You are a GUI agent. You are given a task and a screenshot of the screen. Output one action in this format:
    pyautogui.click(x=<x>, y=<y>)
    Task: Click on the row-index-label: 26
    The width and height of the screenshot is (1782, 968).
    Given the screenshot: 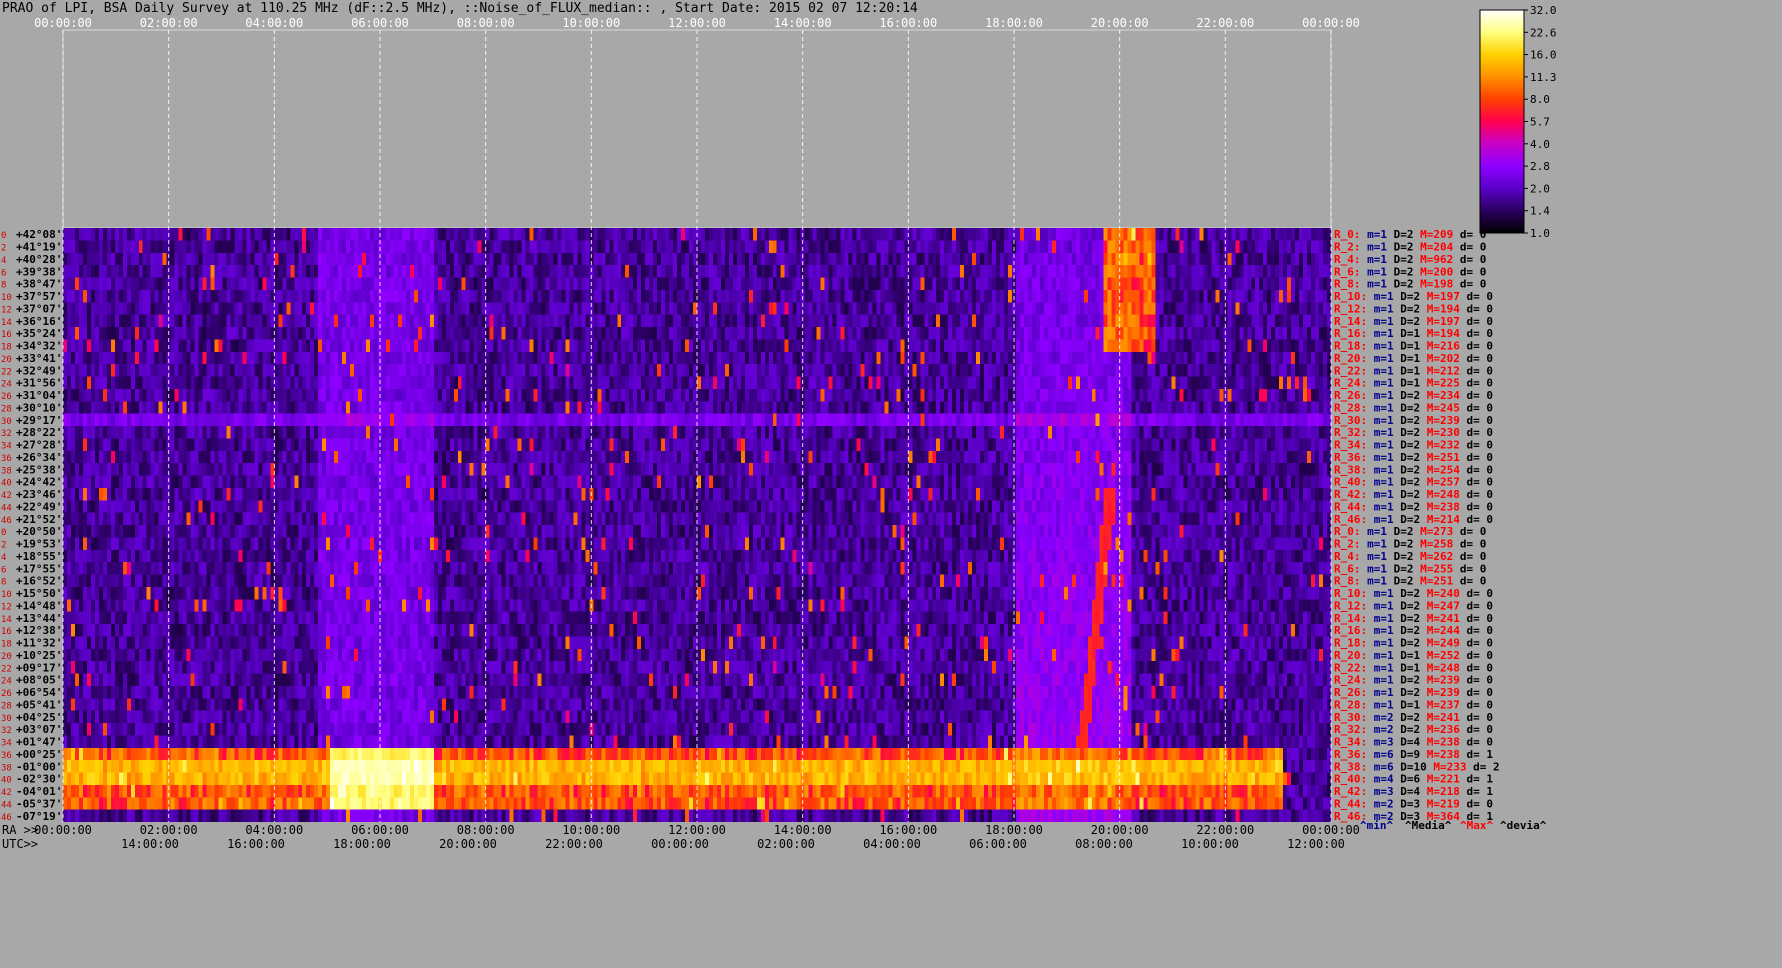 What is the action you would take?
    pyautogui.click(x=6, y=694)
    